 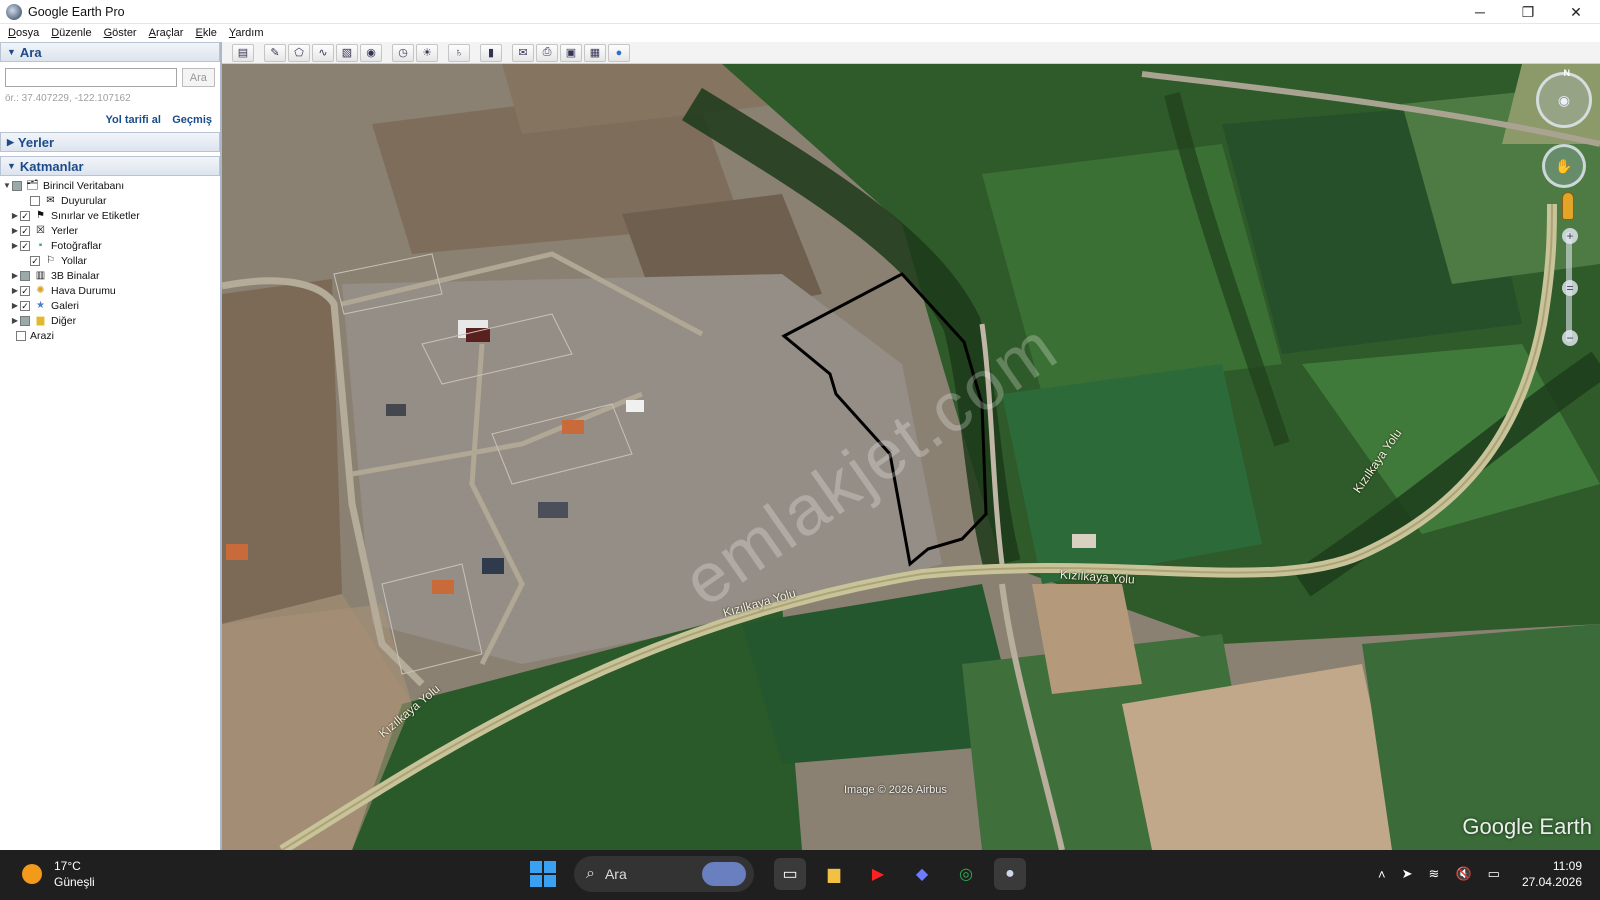 What do you see at coordinates (571, 52) in the screenshot?
I see `save-image-icon: ▣` at bounding box center [571, 52].